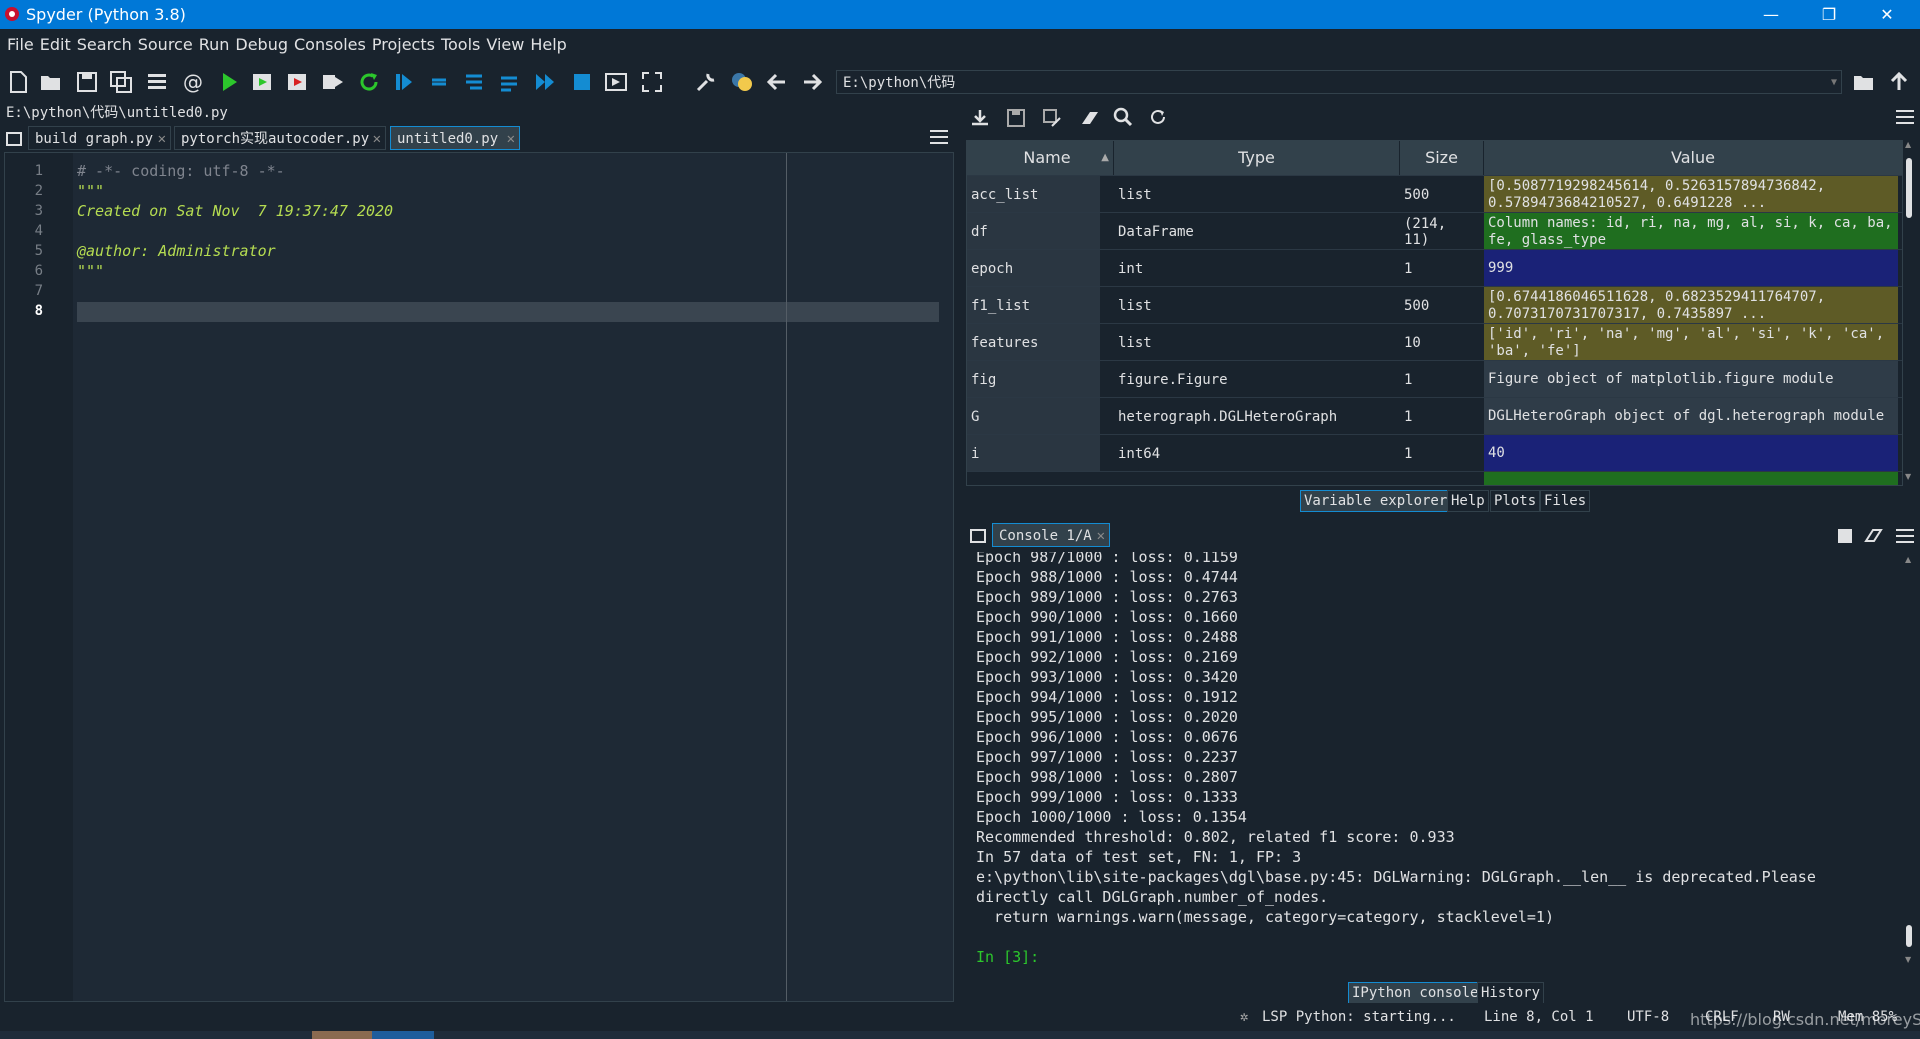 Image resolution: width=1920 pixels, height=1039 pixels. Describe the element at coordinates (652, 82) in the screenshot. I see `fullscreen-icon` at that location.